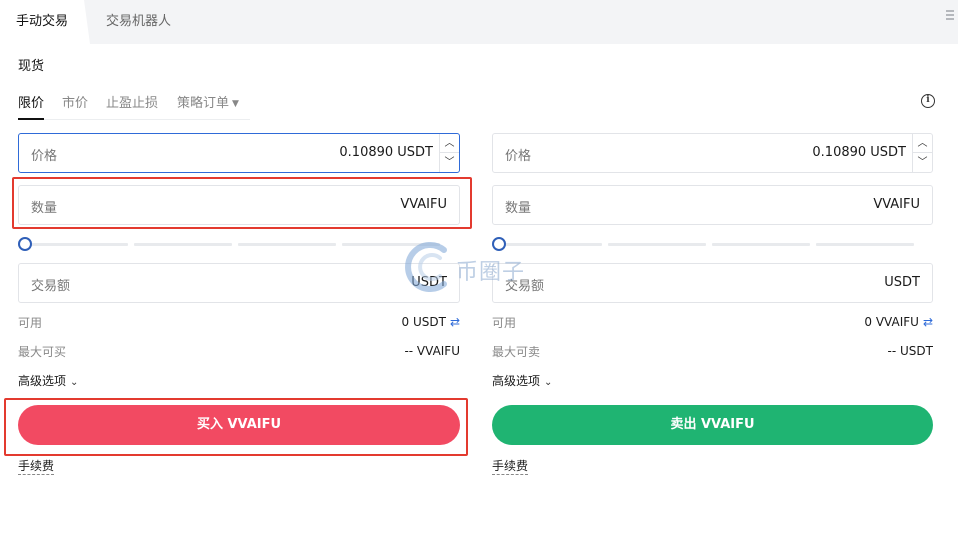  What do you see at coordinates (518, 208) in the screenshot?
I see `sell-amount-label: 数量` at bounding box center [518, 208].